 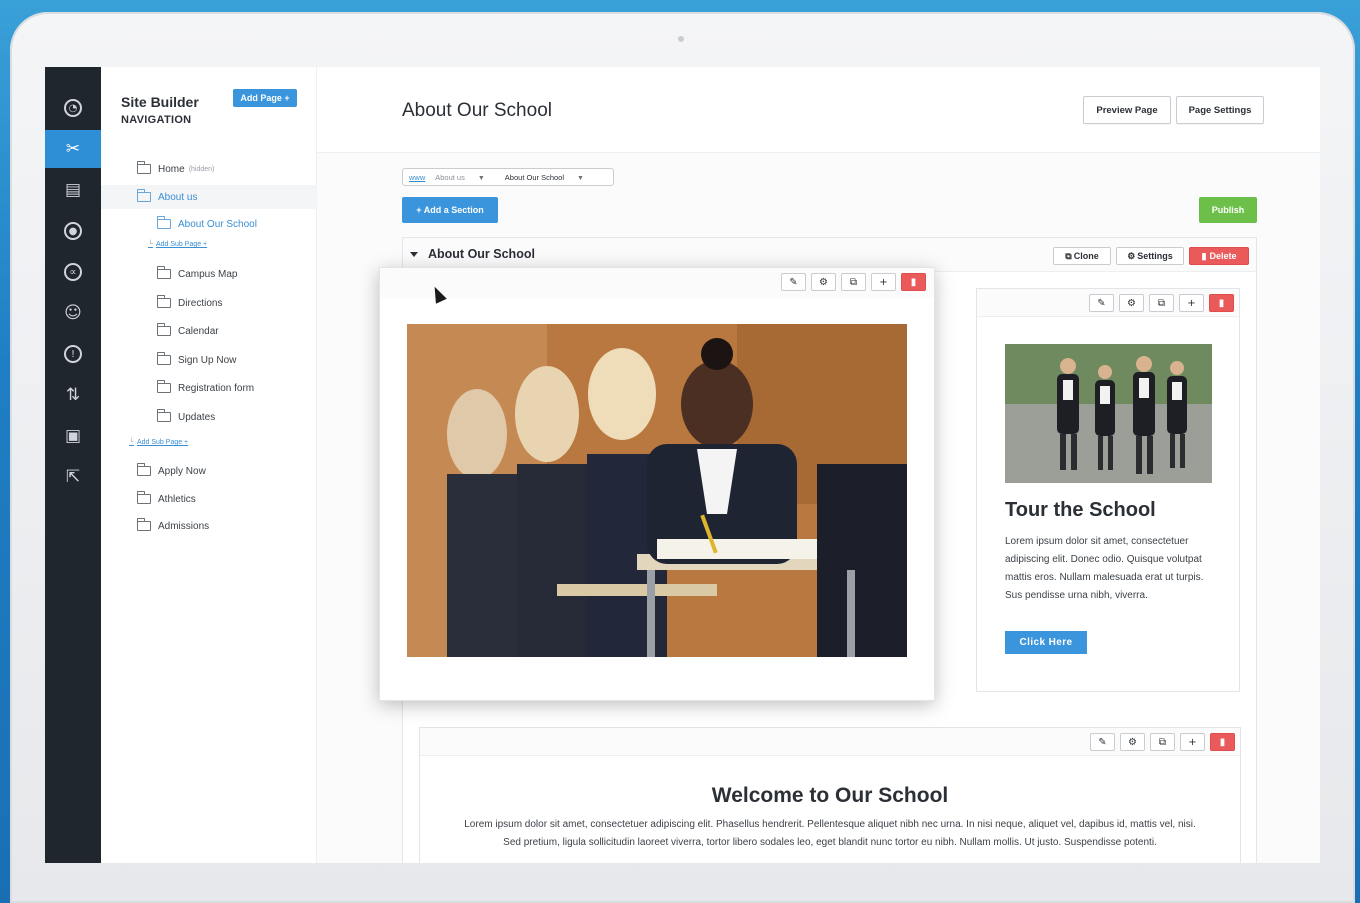 What do you see at coordinates (200, 303) in the screenshot?
I see `nav-item-label: Directions` at bounding box center [200, 303].